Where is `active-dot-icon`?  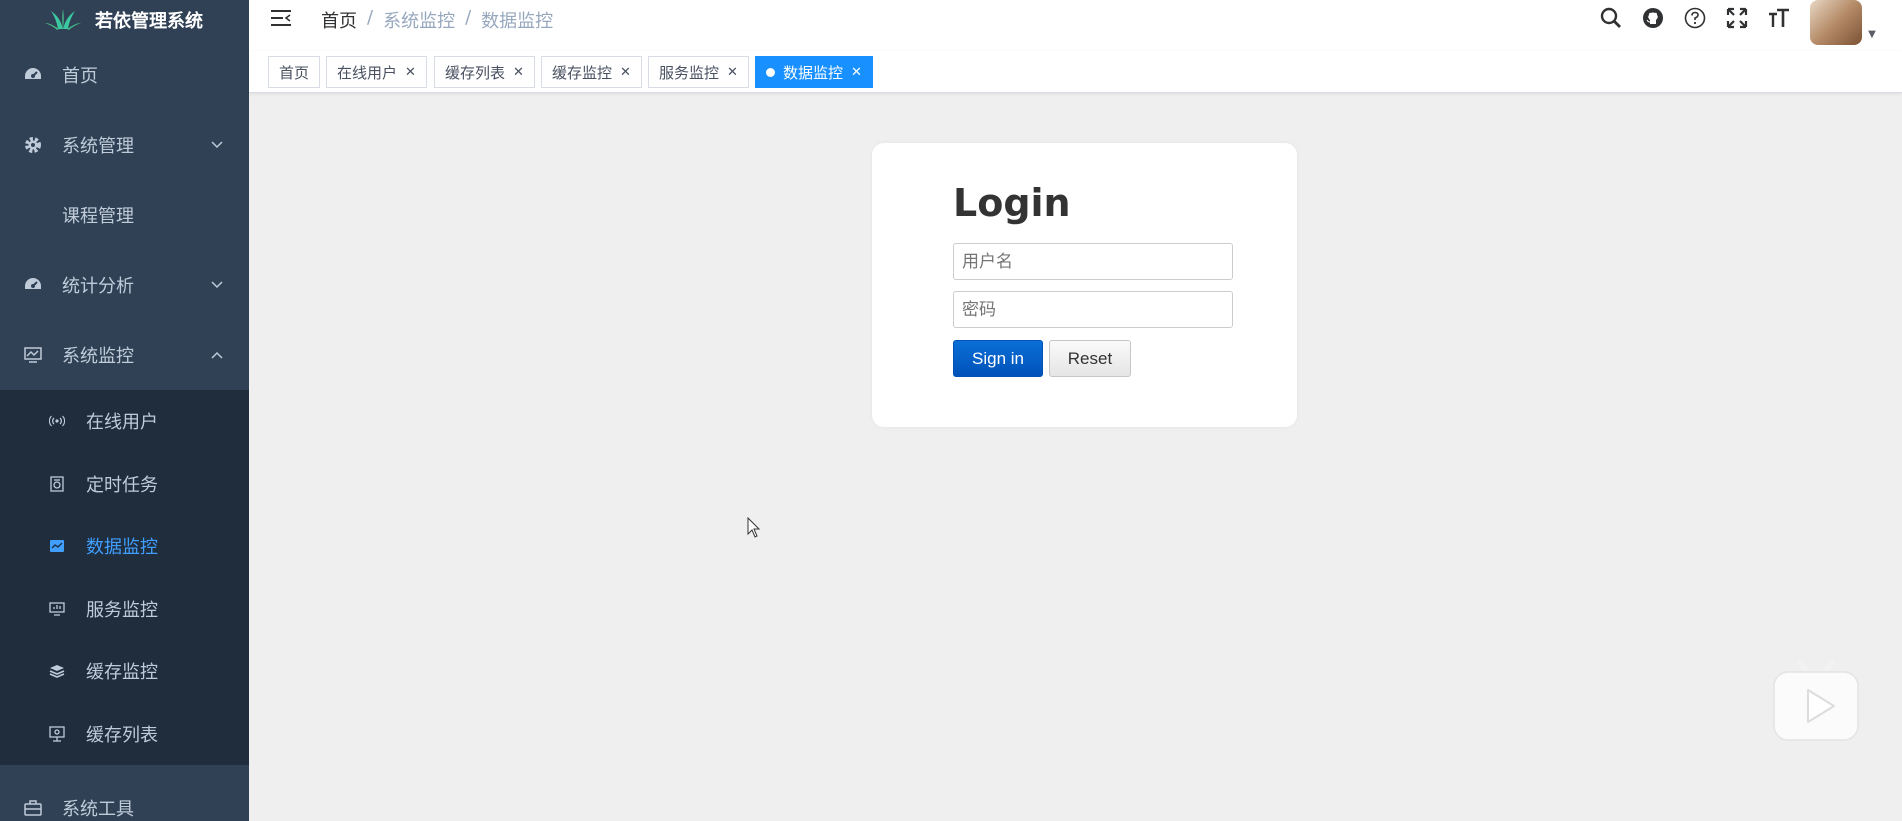 active-dot-icon is located at coordinates (770, 72).